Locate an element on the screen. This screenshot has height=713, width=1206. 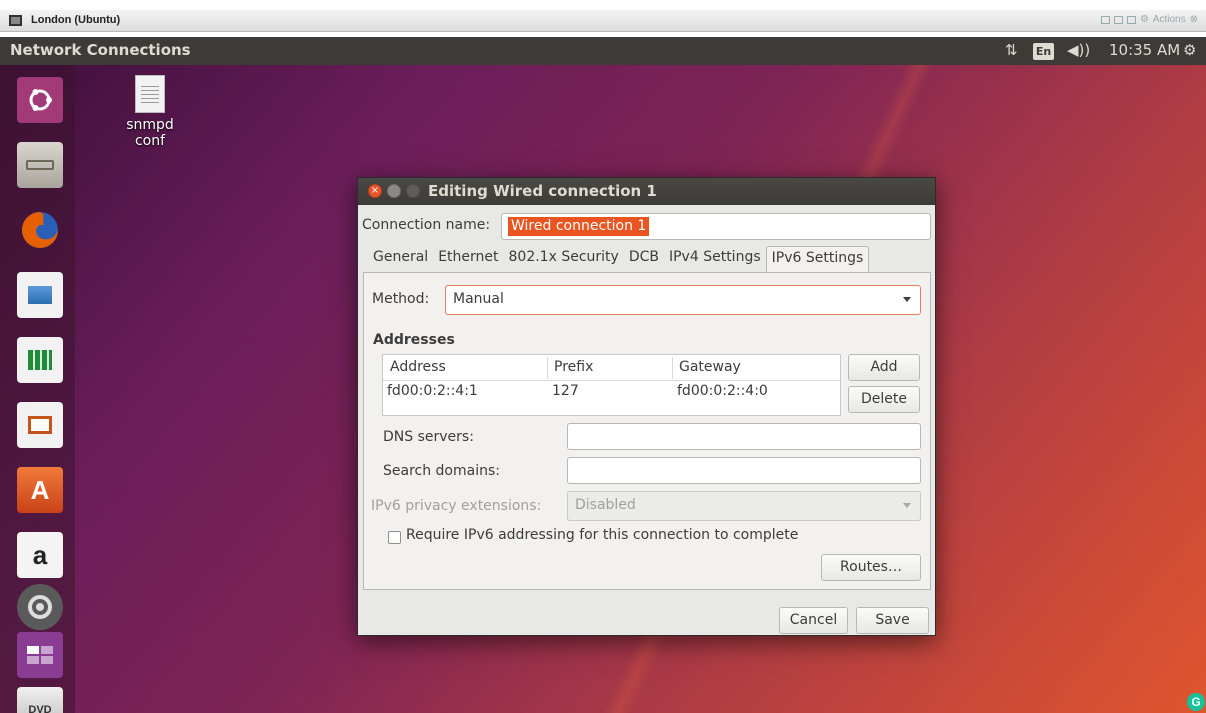
launcher-amazon: a is located at coordinates (40, 555).